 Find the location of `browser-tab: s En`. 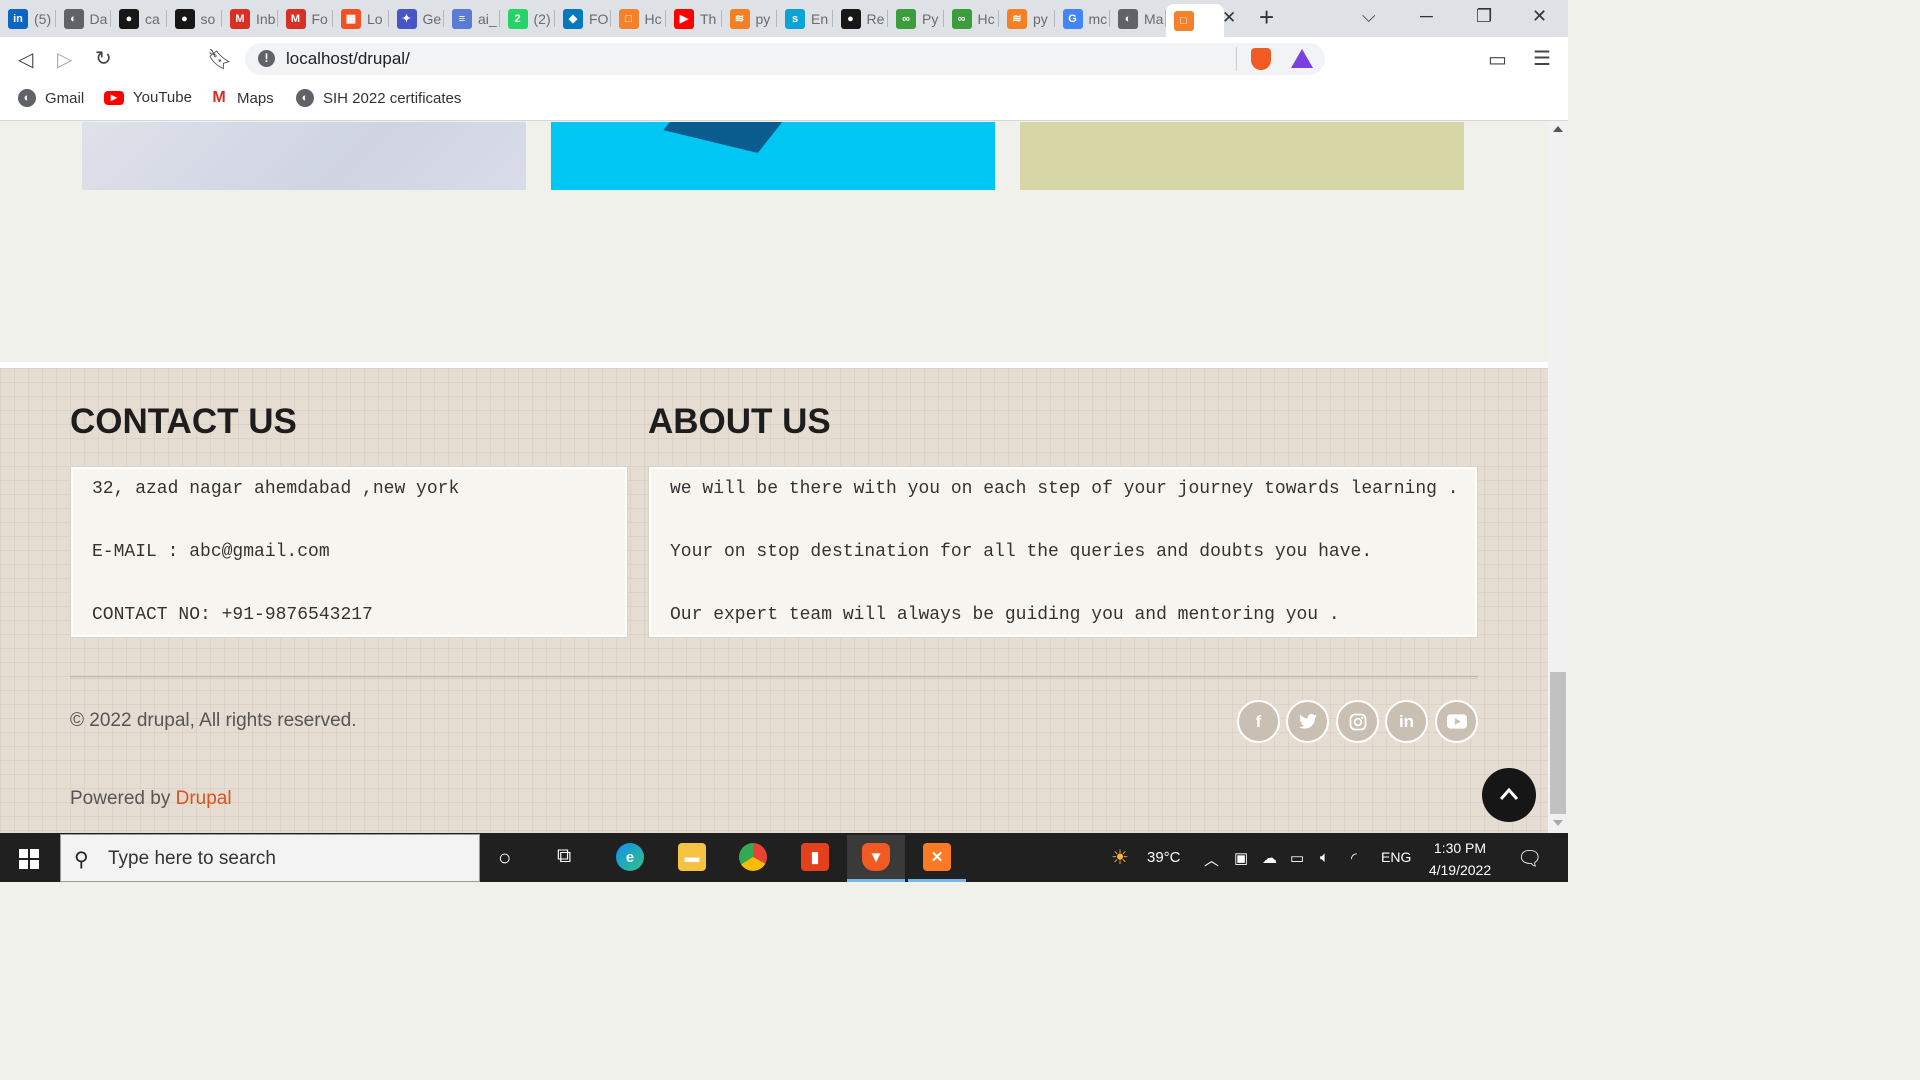

browser-tab: s En is located at coordinates (805, 18).